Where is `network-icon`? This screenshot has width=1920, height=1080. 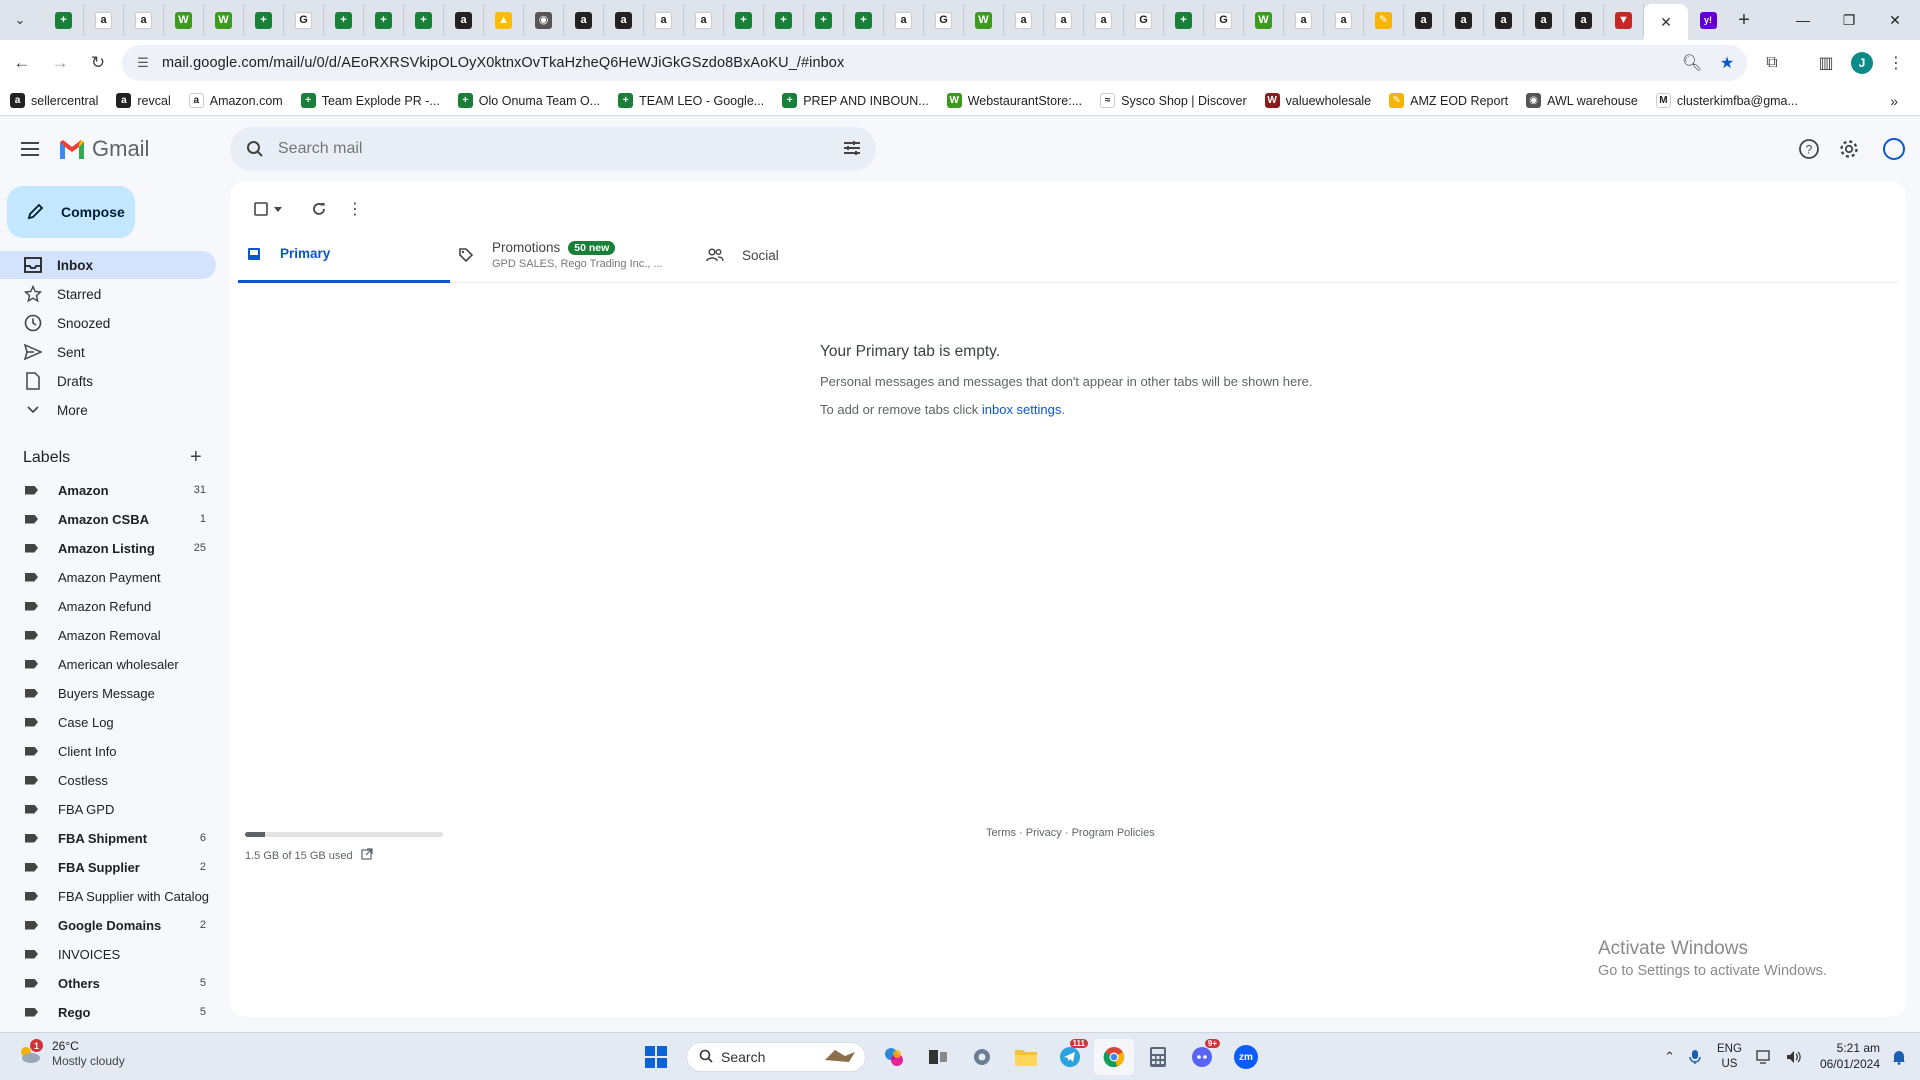
network-icon is located at coordinates (1764, 1057).